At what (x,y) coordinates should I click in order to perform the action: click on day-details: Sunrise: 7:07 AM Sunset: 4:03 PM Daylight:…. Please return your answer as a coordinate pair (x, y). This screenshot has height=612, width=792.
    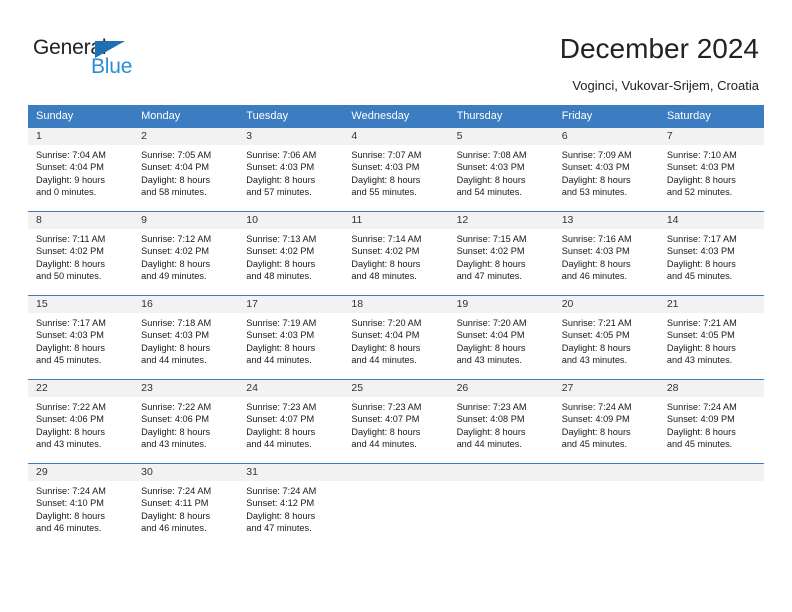
    Looking at the image, I should click on (395, 172).